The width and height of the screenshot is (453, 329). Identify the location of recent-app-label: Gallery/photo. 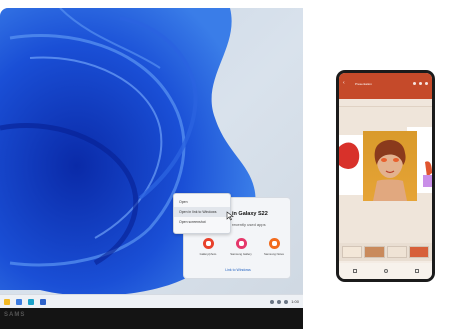
(208, 254).